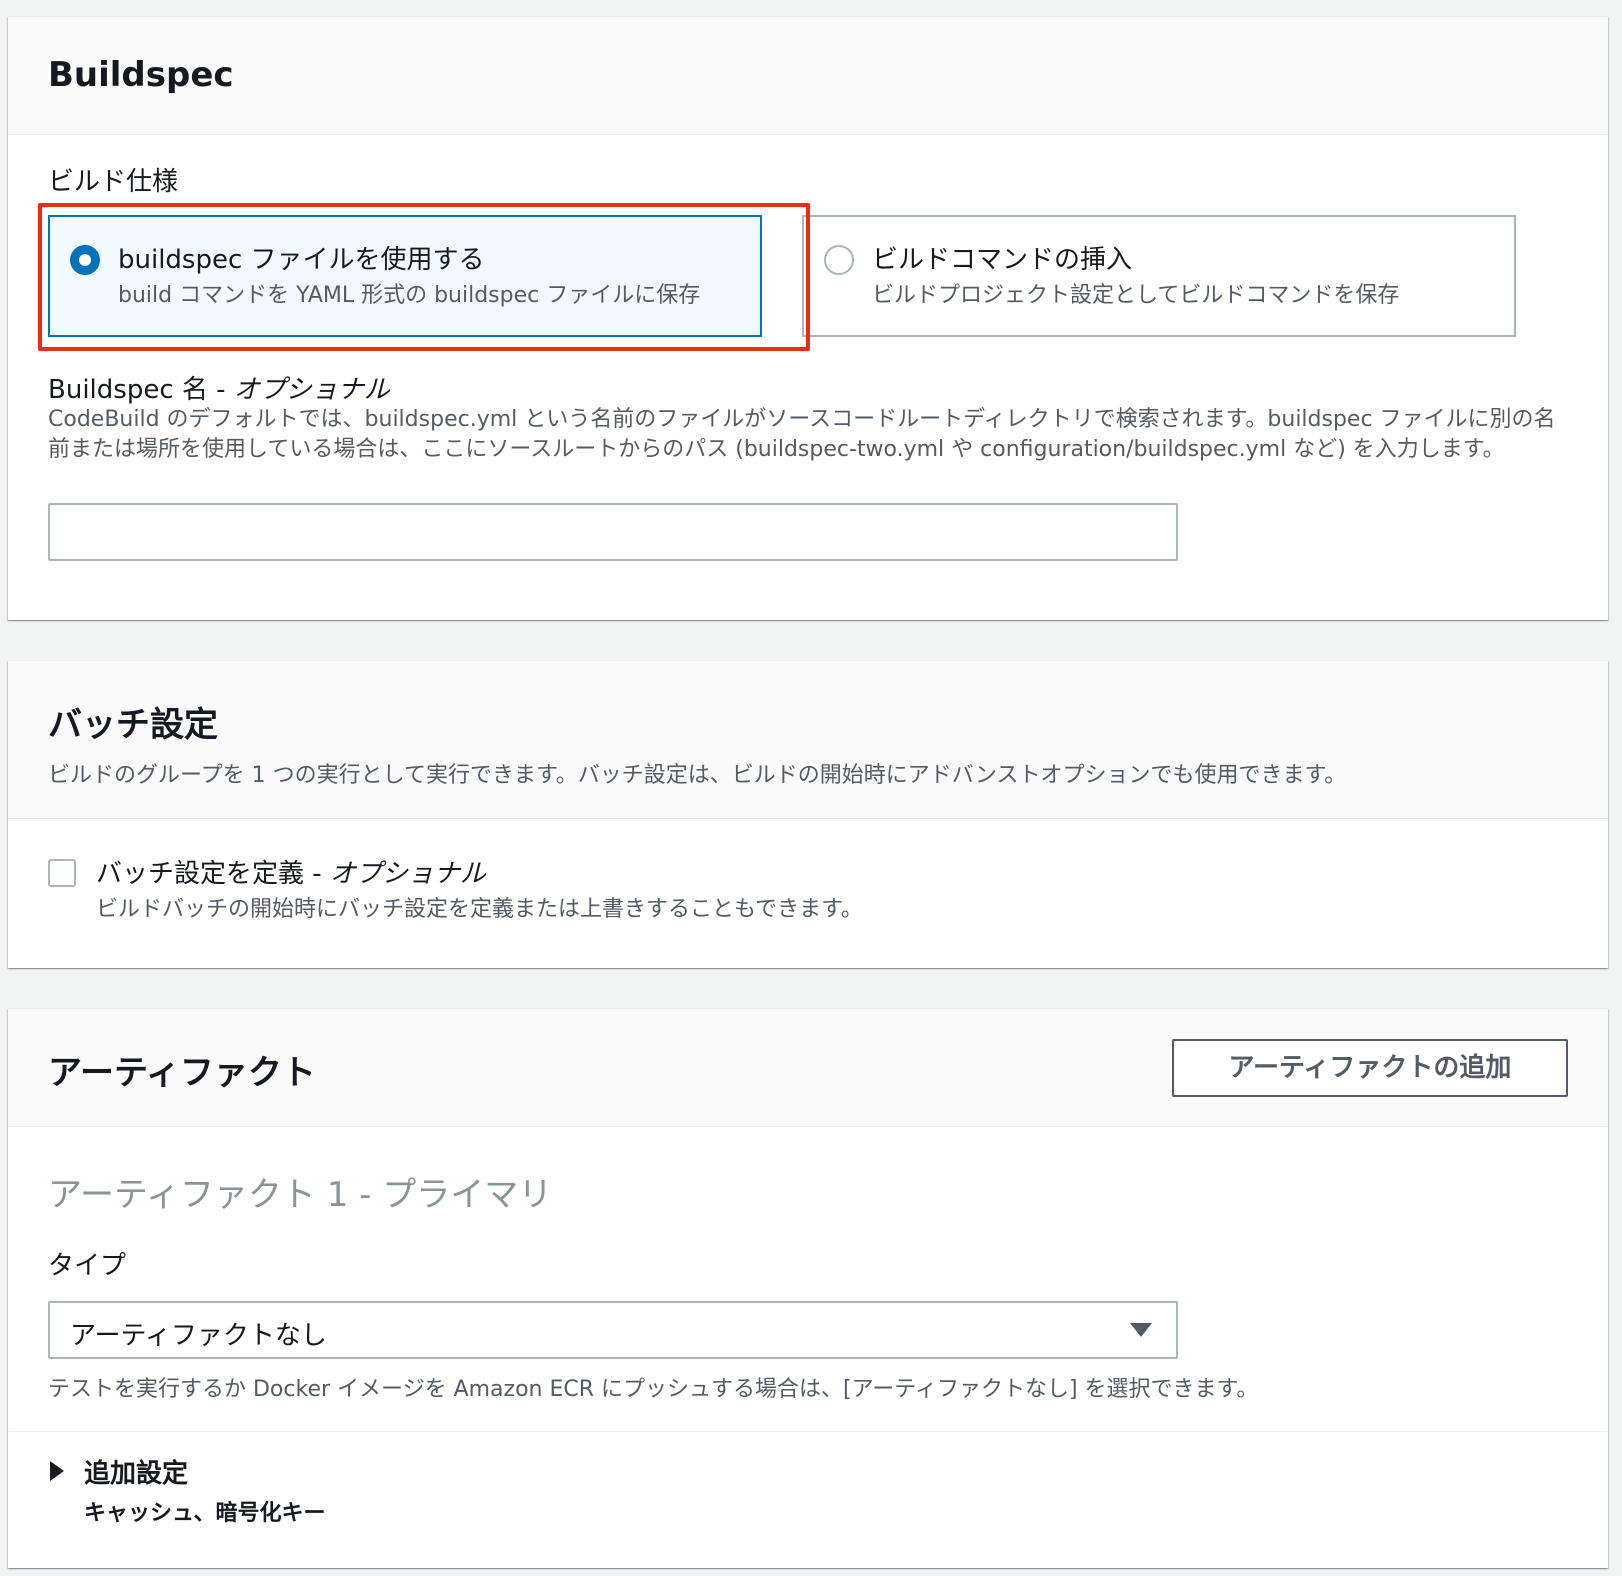  I want to click on artifacts-title: アーティファクト, so click(182, 1073).